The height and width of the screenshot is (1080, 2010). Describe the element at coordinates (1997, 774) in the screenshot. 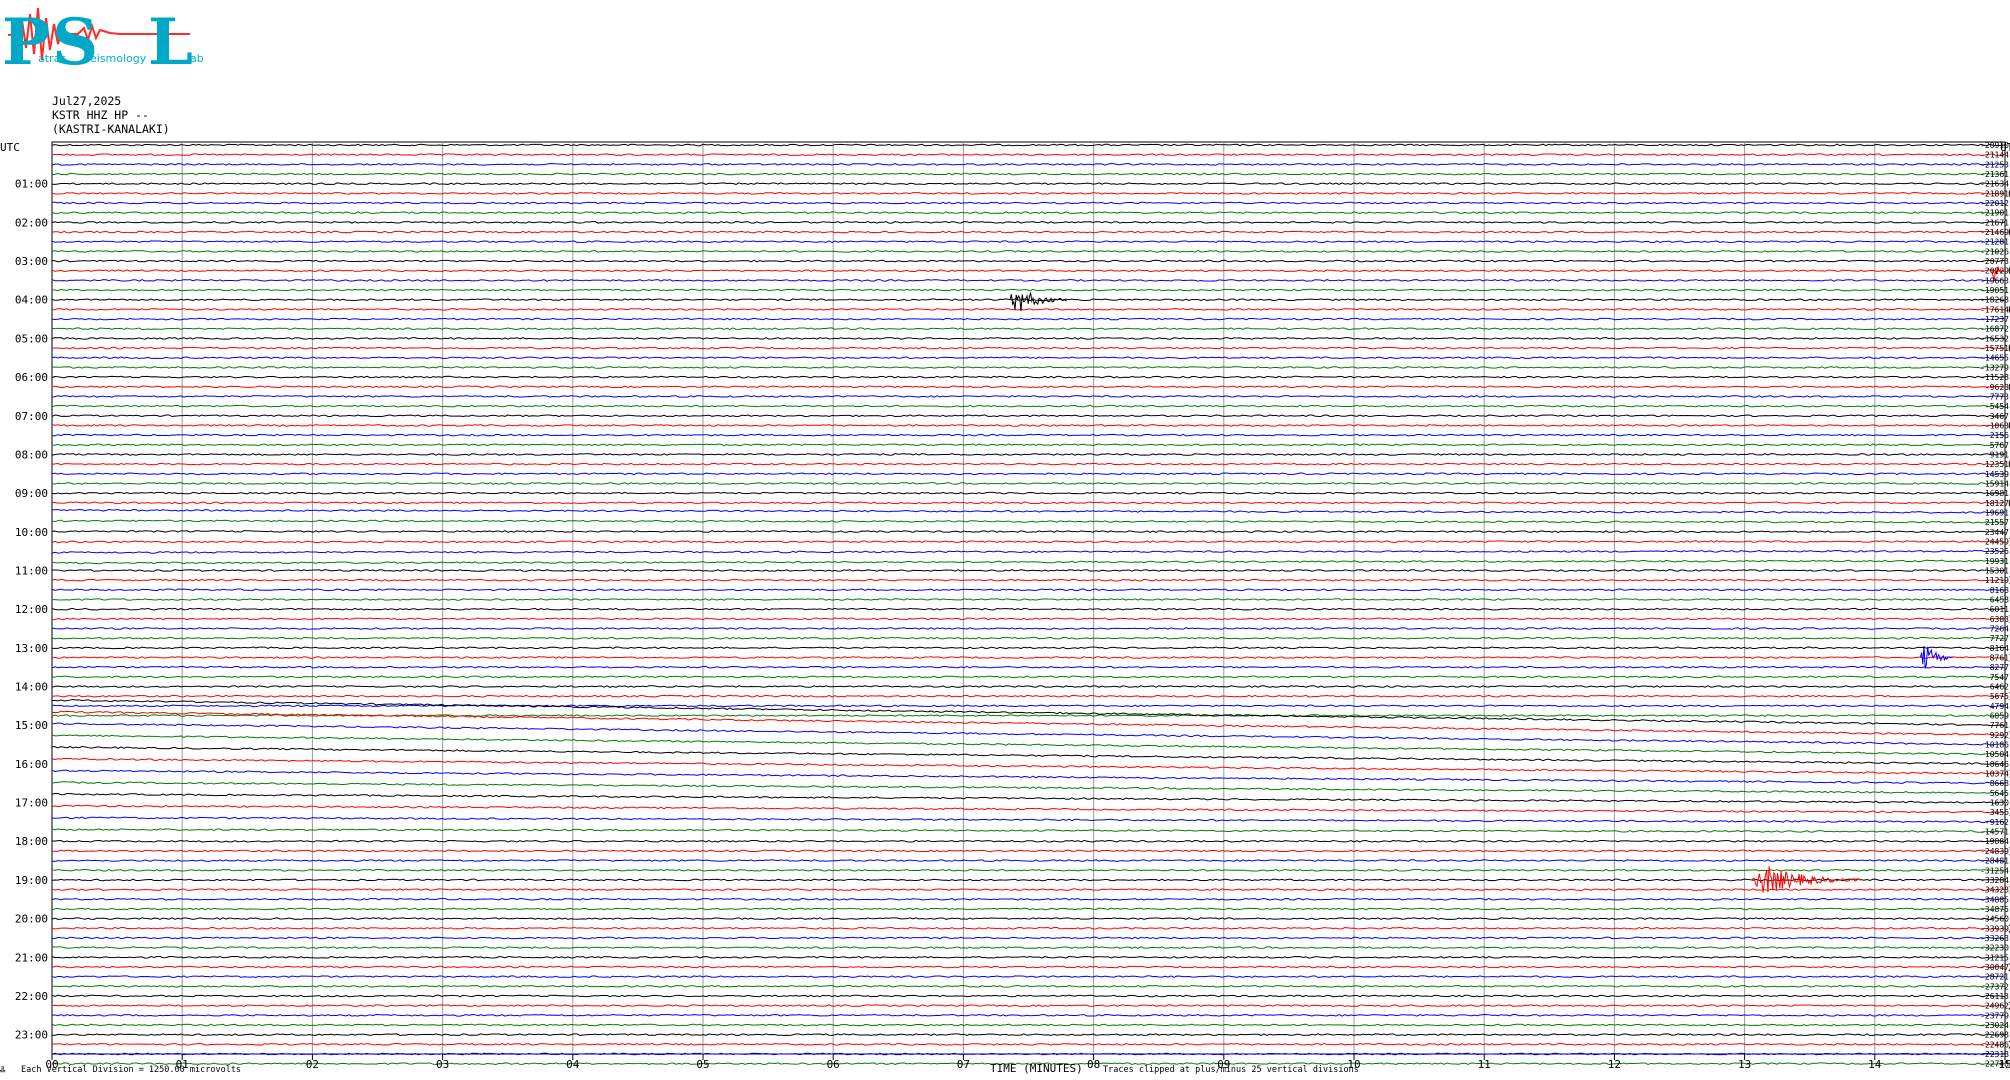

I see `trace-offset-label: 10374` at that location.